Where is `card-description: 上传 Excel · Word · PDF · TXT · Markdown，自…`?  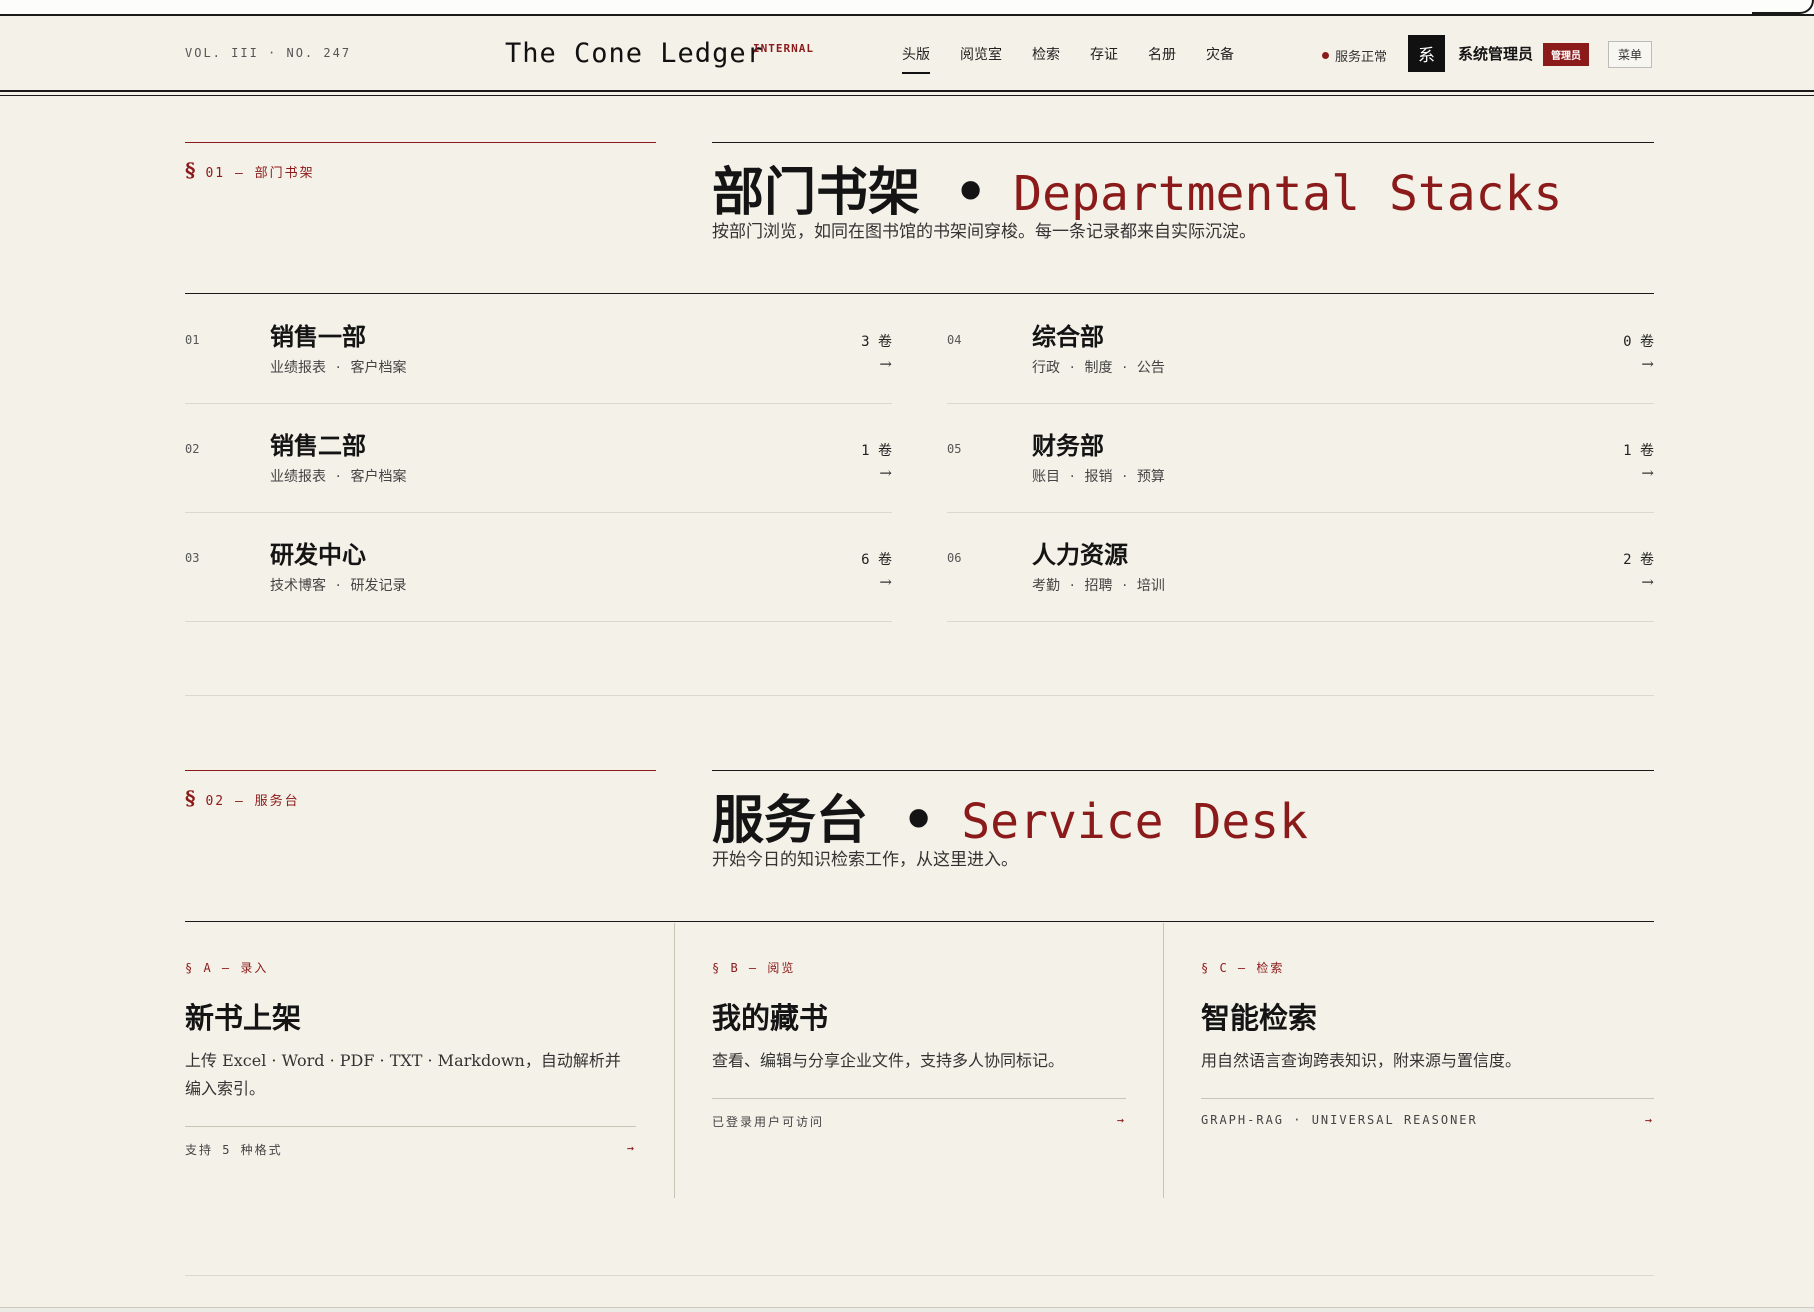 card-description: 上传 Excel · Word · PDF · TXT · Markdown，自… is located at coordinates (403, 1074).